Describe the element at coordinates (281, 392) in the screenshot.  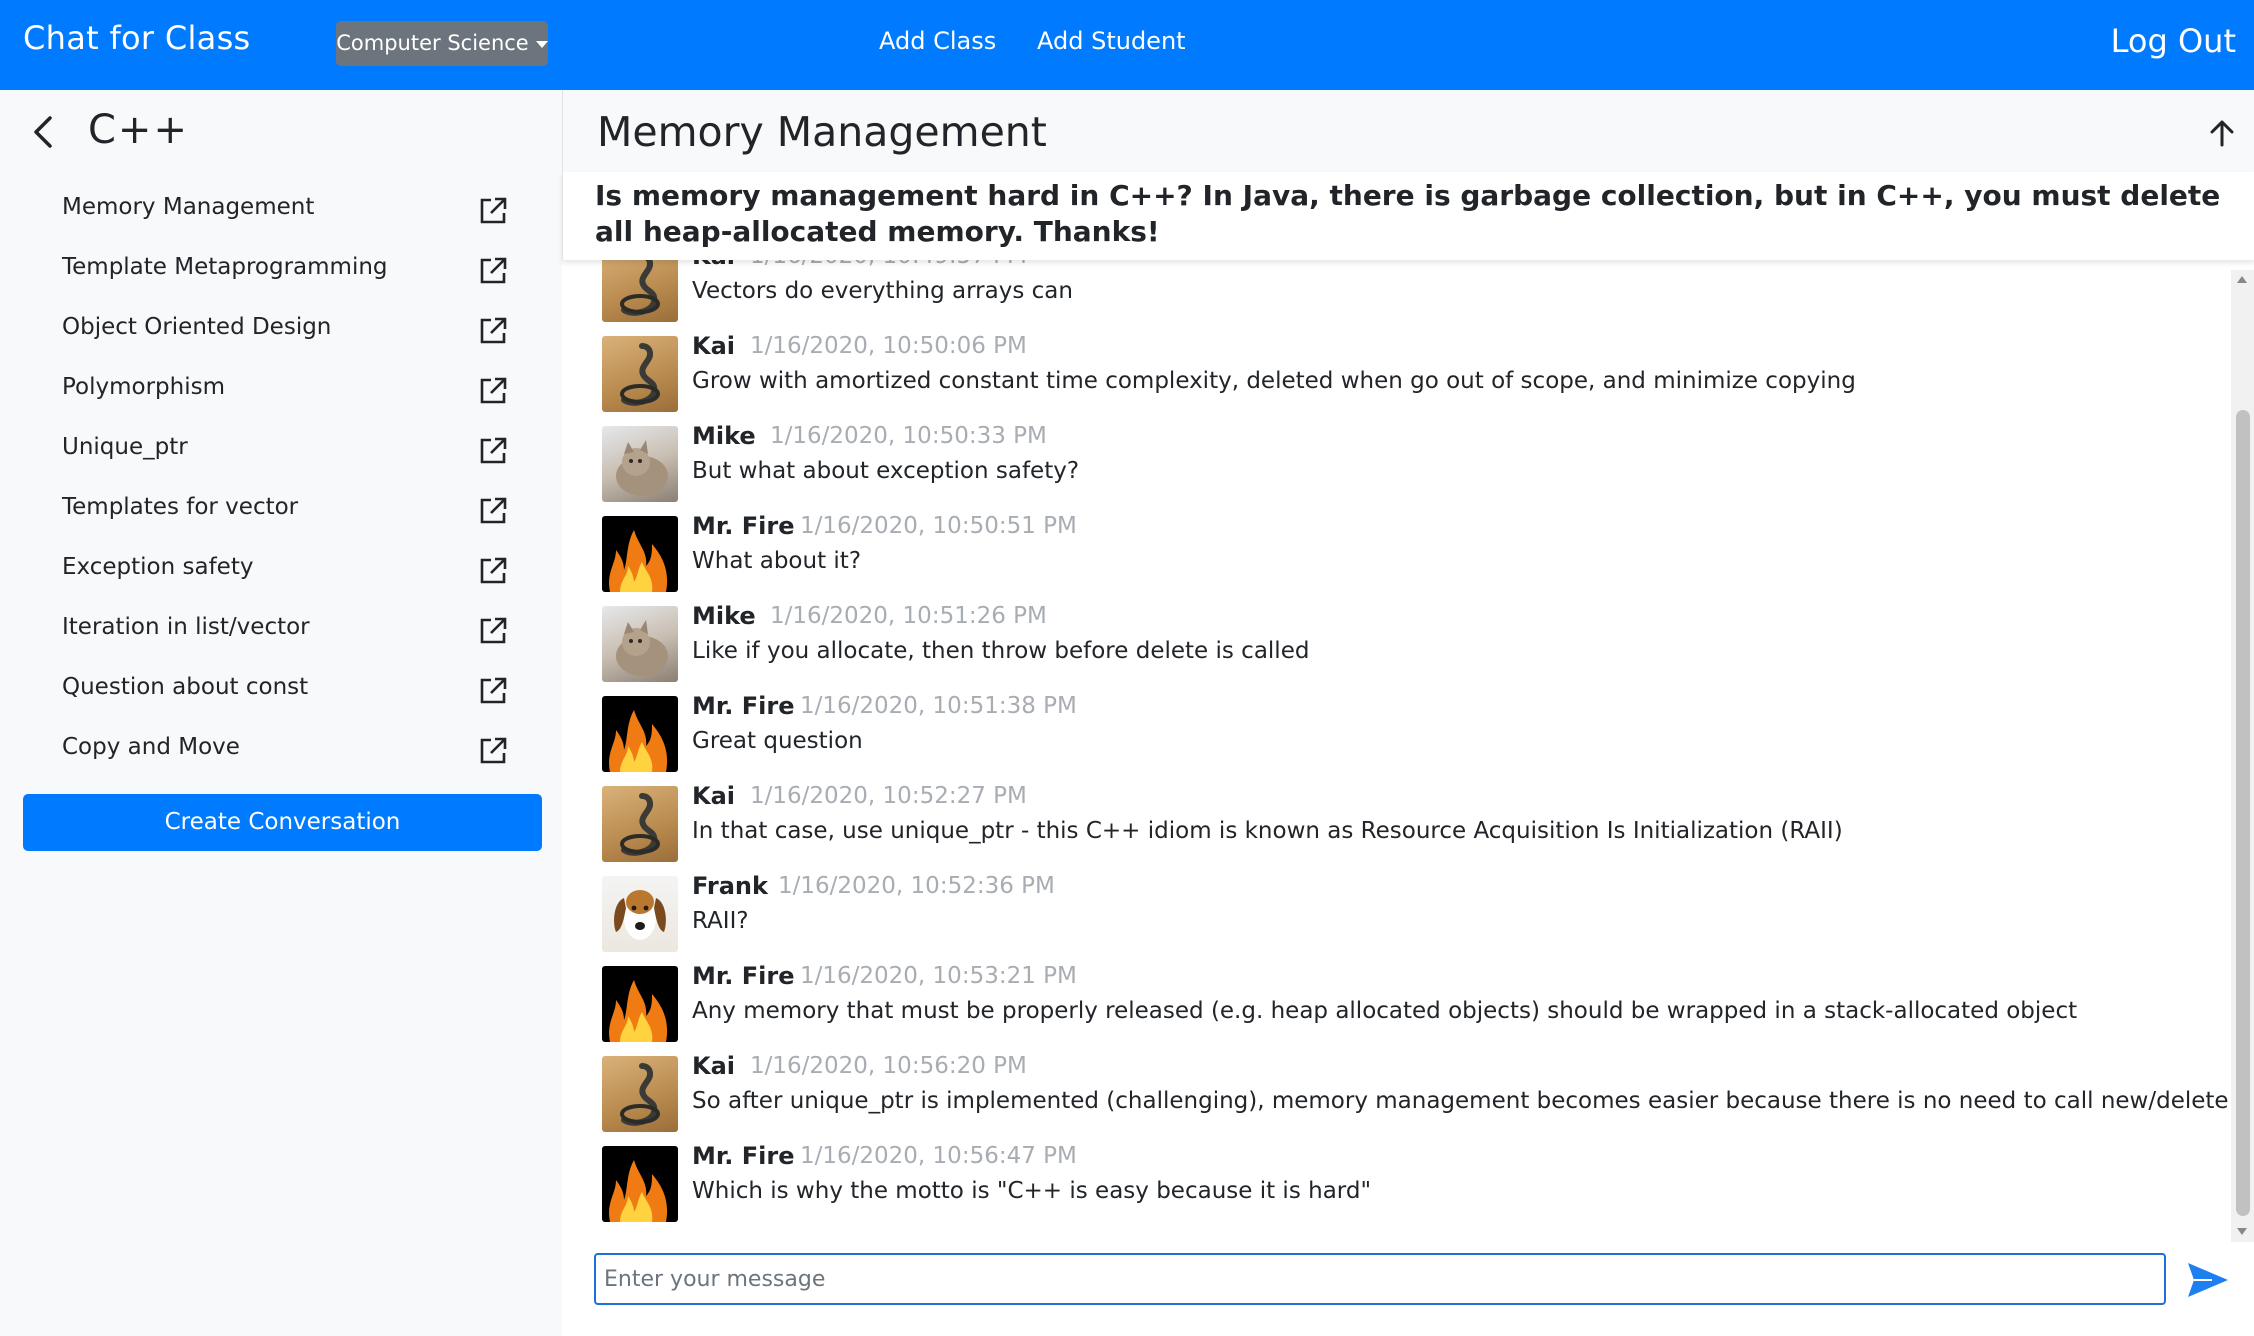
I see `conversation-item: Polymorphism` at that location.